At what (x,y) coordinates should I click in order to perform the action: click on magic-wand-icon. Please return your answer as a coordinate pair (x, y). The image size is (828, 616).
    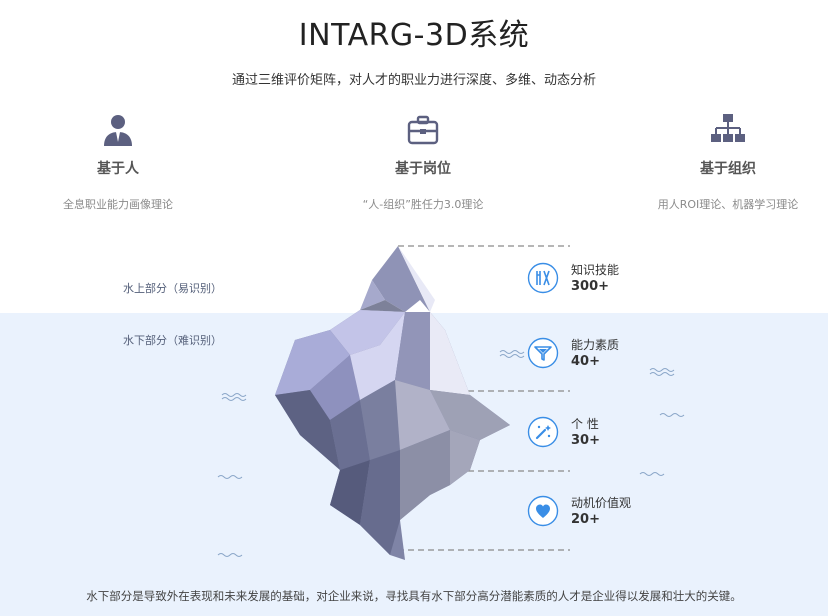
    Looking at the image, I should click on (543, 432).